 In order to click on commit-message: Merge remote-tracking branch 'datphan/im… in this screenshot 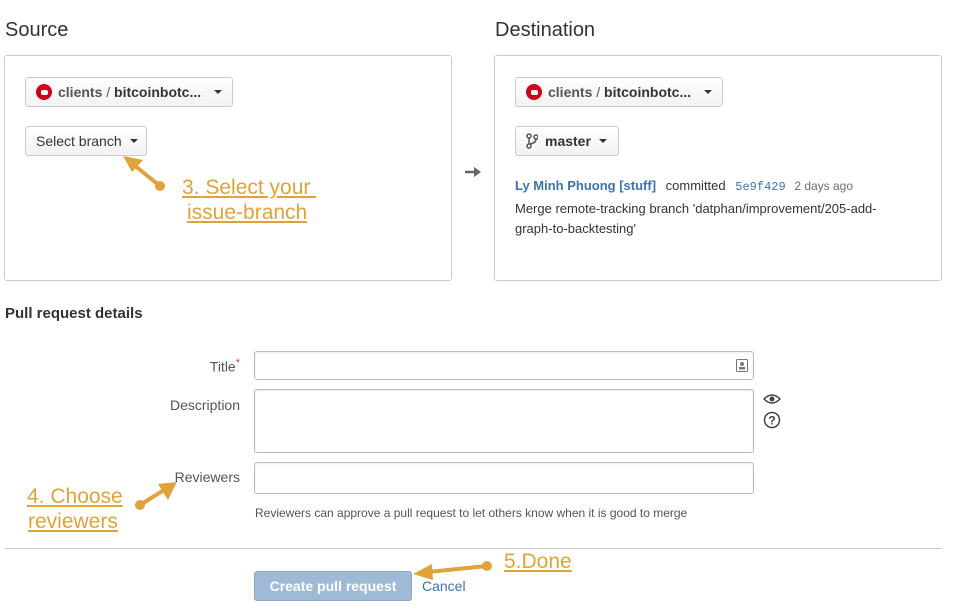, I will do `click(696, 219)`.